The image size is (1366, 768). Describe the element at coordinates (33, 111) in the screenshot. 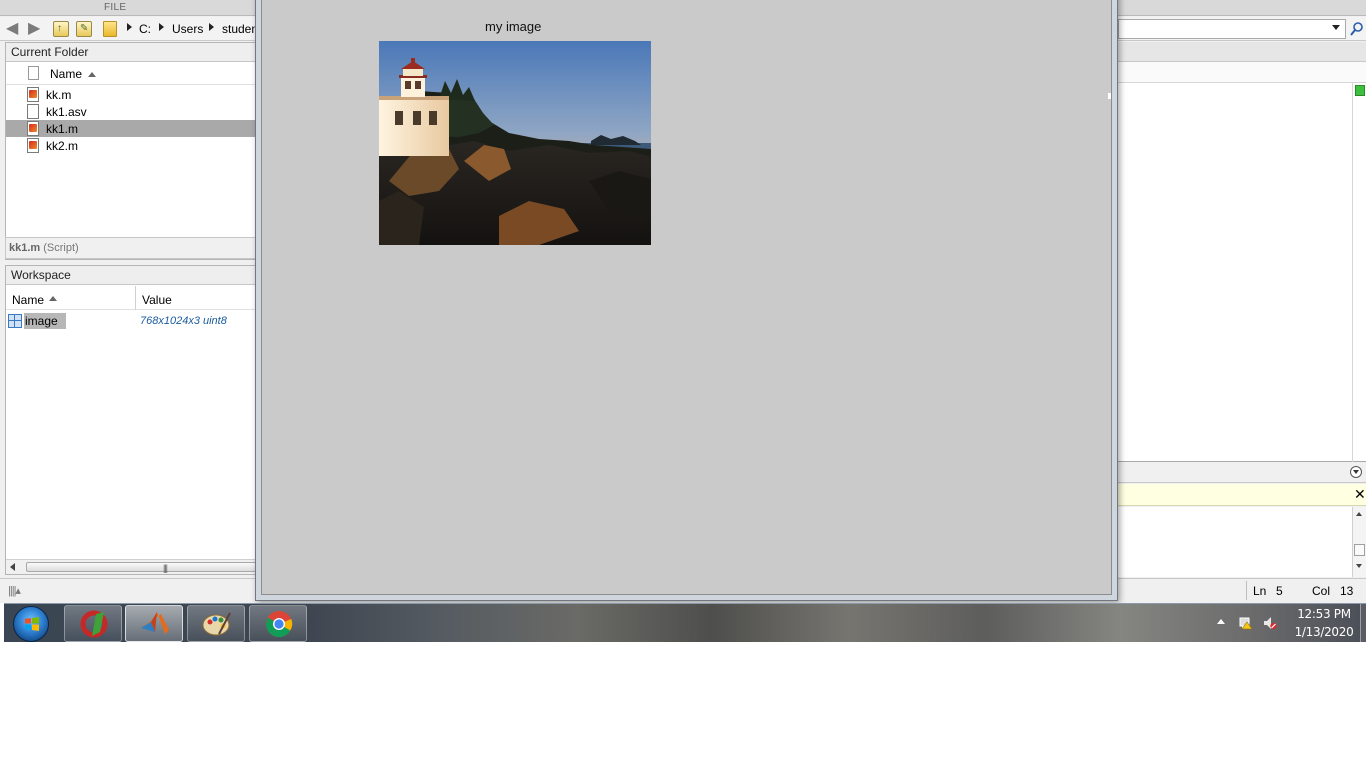

I see `file-icon` at that location.